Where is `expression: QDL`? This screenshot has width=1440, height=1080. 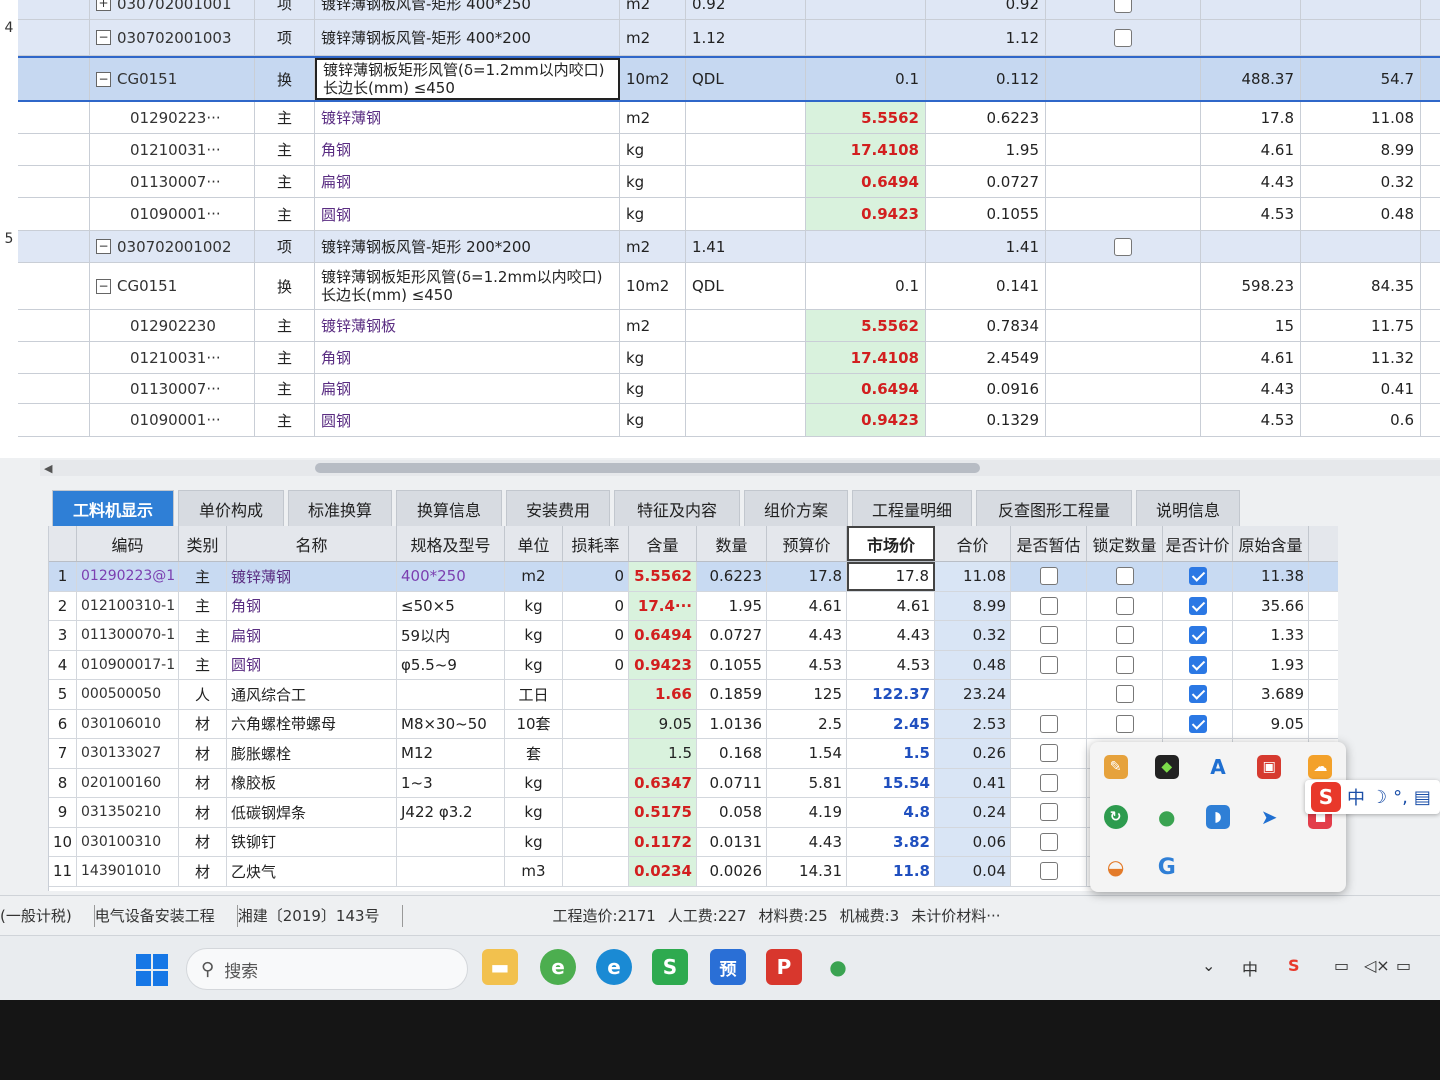 expression: QDL is located at coordinates (746, 286).